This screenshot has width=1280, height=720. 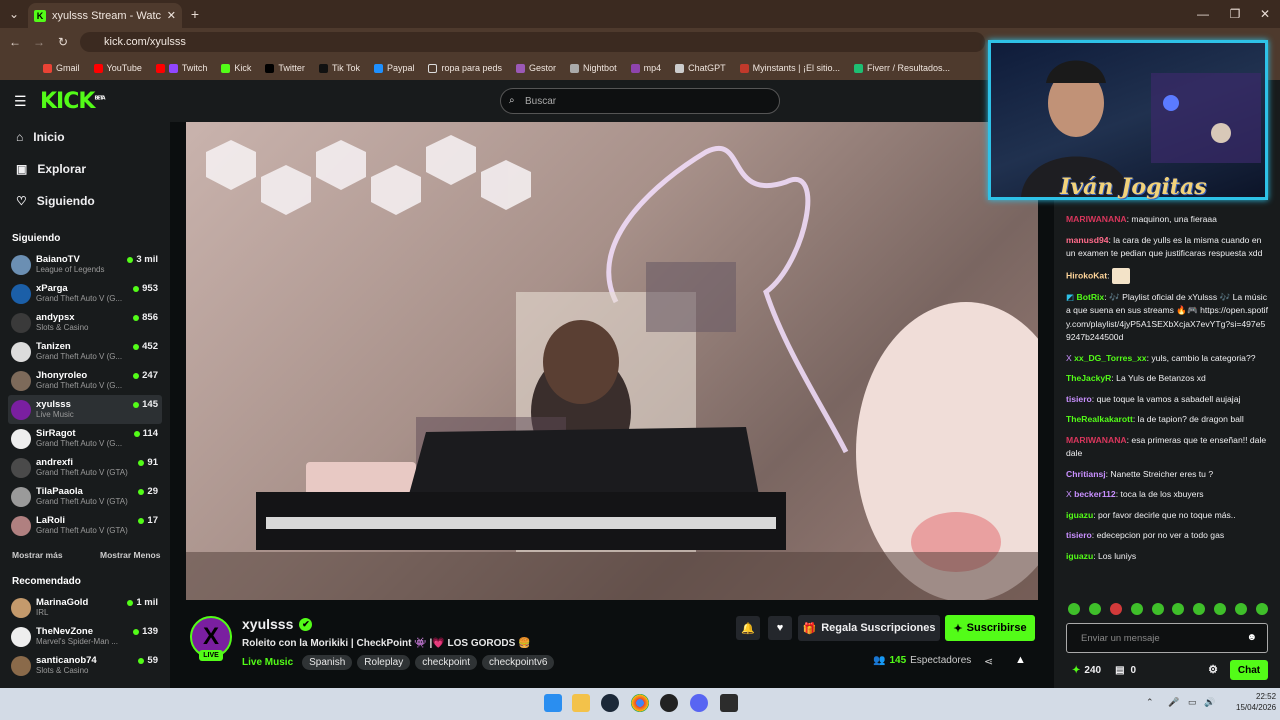 I want to click on back-icon: ←, so click(x=15, y=42).